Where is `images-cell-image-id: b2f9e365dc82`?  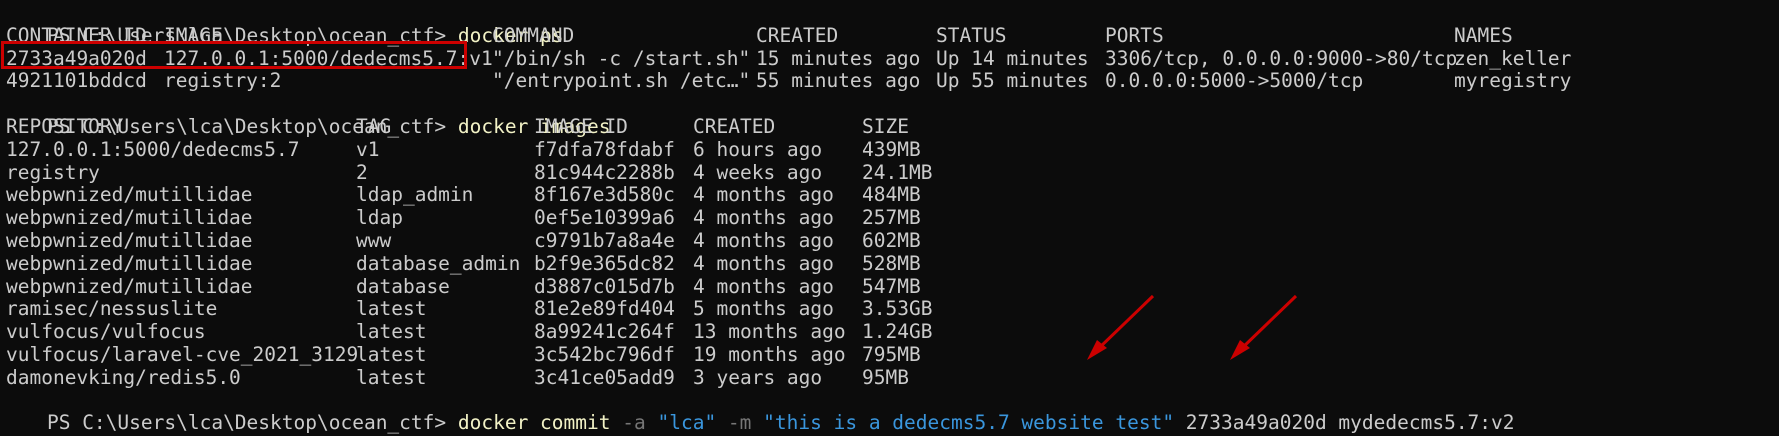 images-cell-image-id: b2f9e365dc82 is located at coordinates (604, 263).